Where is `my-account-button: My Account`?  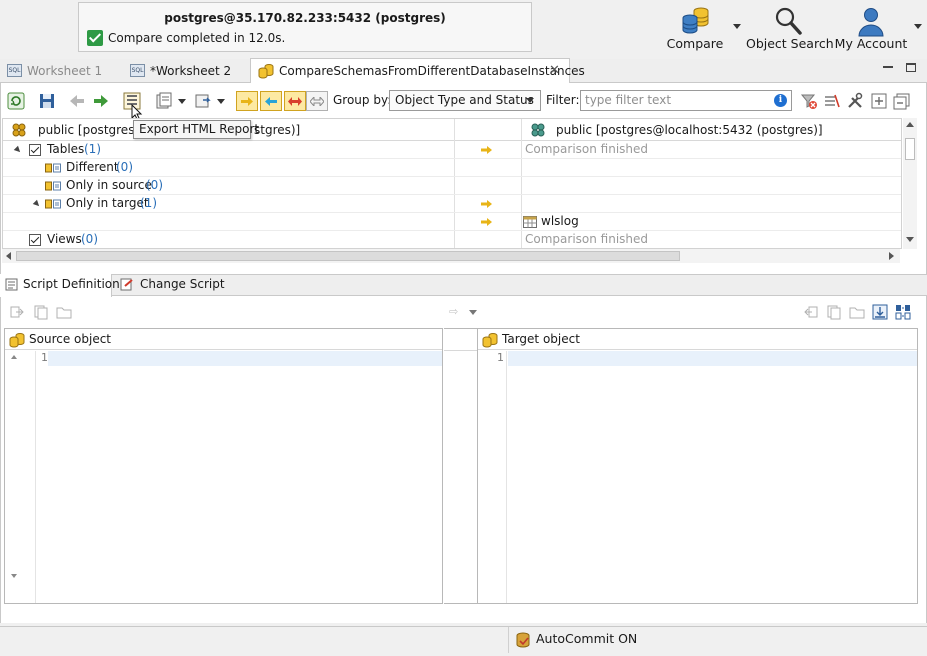 my-account-button: My Account is located at coordinates (871, 30).